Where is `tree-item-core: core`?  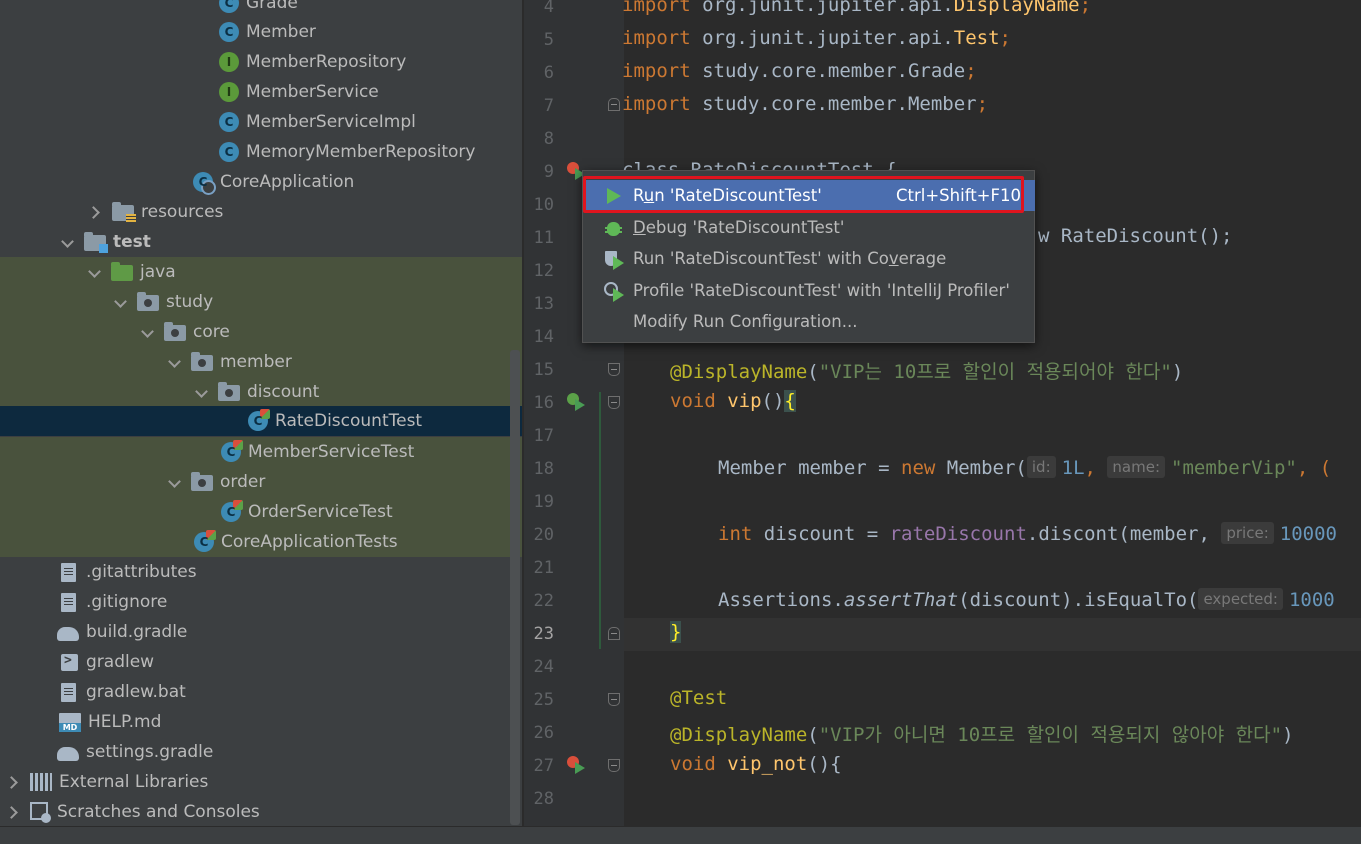 tree-item-core: core is located at coordinates (261, 332).